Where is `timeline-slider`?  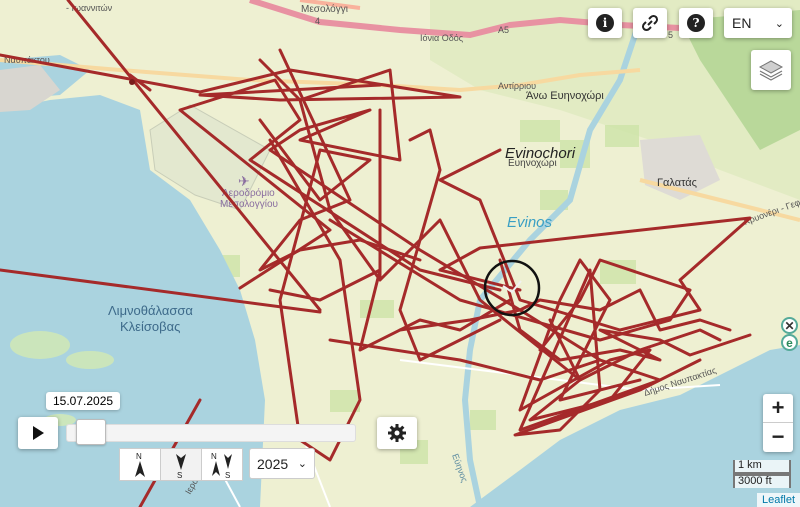 timeline-slider is located at coordinates (211, 433).